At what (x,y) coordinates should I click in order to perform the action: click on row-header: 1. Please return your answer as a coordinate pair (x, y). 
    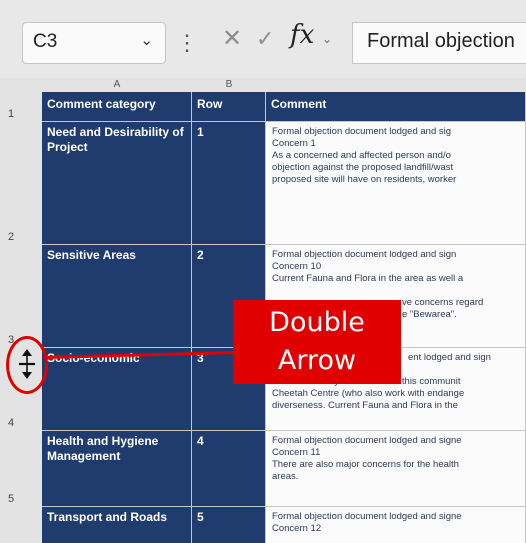
    Looking at the image, I should click on (21, 107).